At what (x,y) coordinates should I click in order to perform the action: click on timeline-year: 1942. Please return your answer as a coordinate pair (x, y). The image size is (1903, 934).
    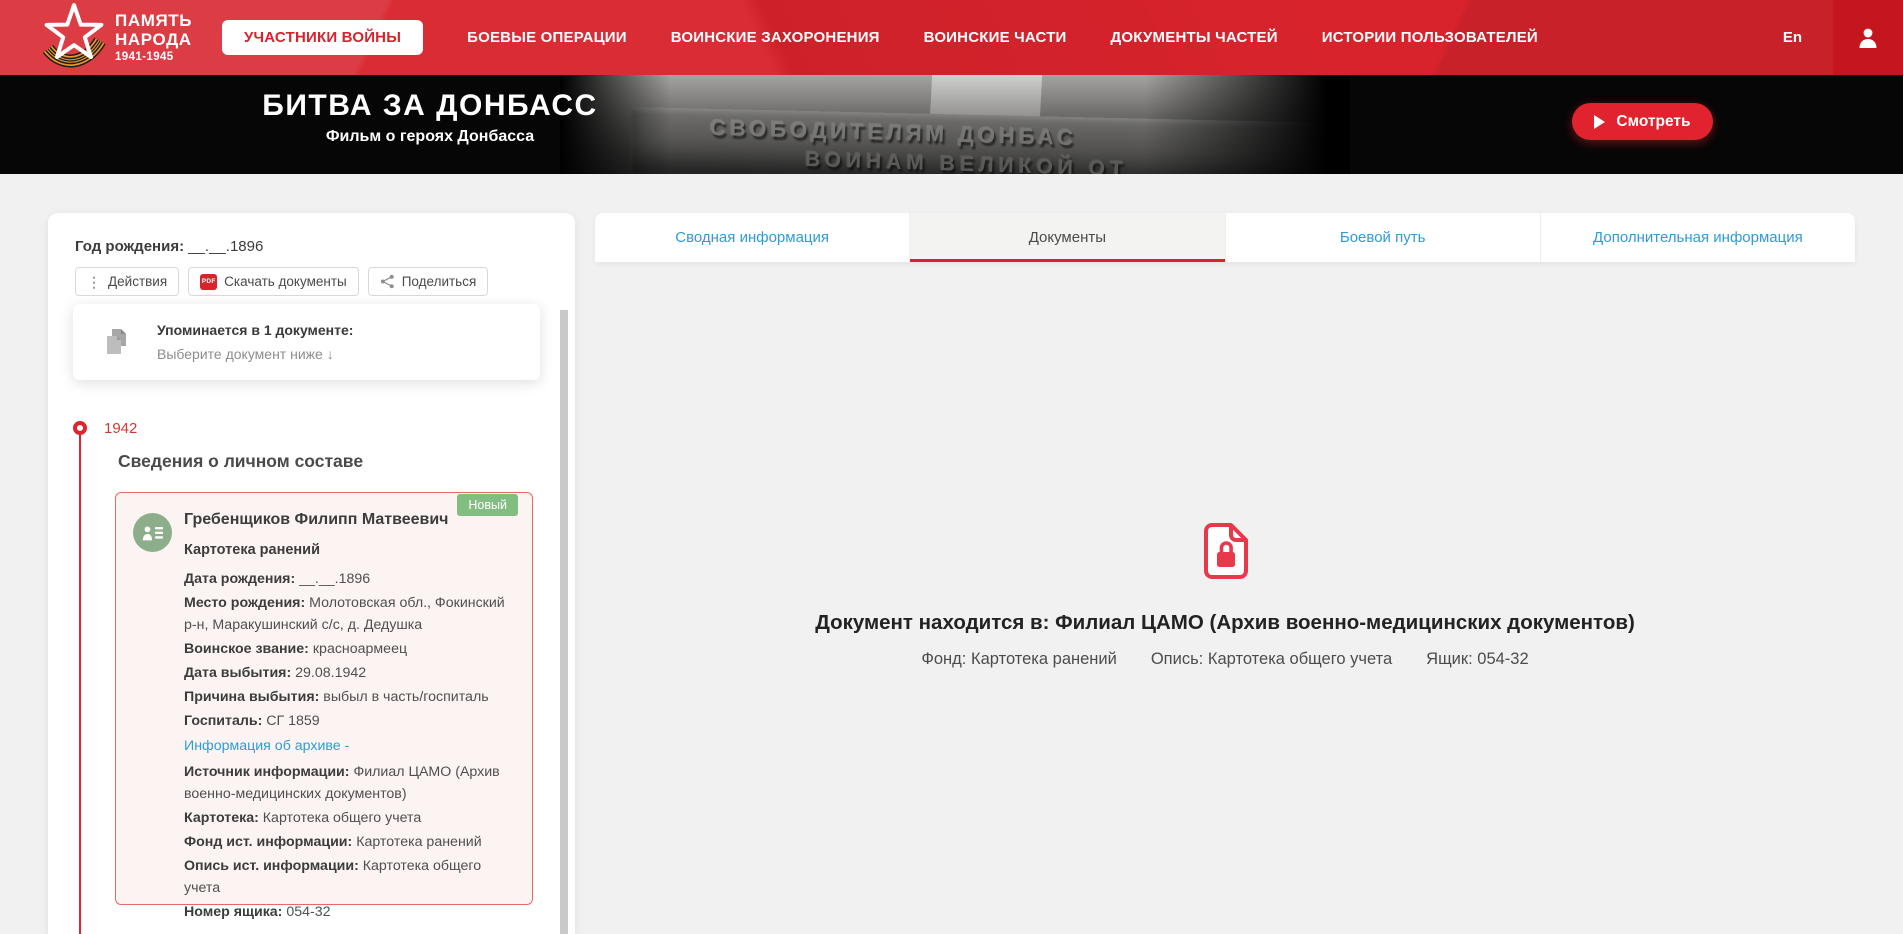
    Looking at the image, I should click on (121, 428).